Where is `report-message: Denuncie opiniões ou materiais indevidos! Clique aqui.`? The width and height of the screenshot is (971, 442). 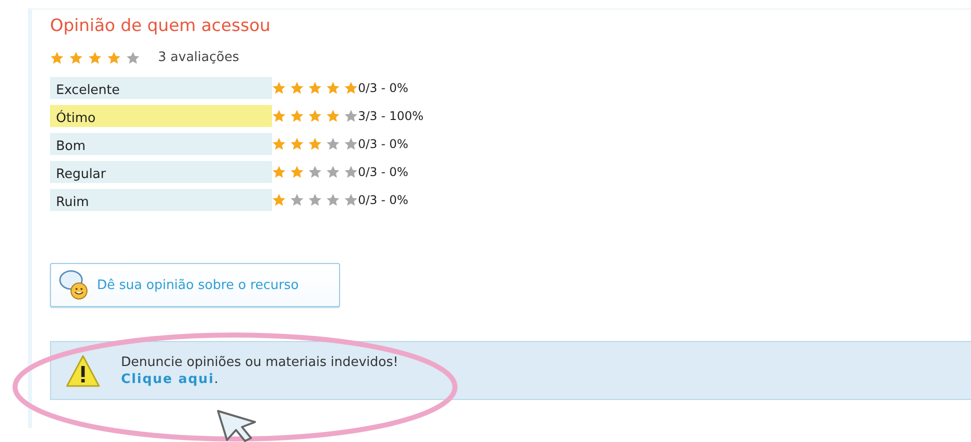
report-message: Denuncie opiniões ou materiais indevidos! Clique aqui. is located at coordinates (259, 371).